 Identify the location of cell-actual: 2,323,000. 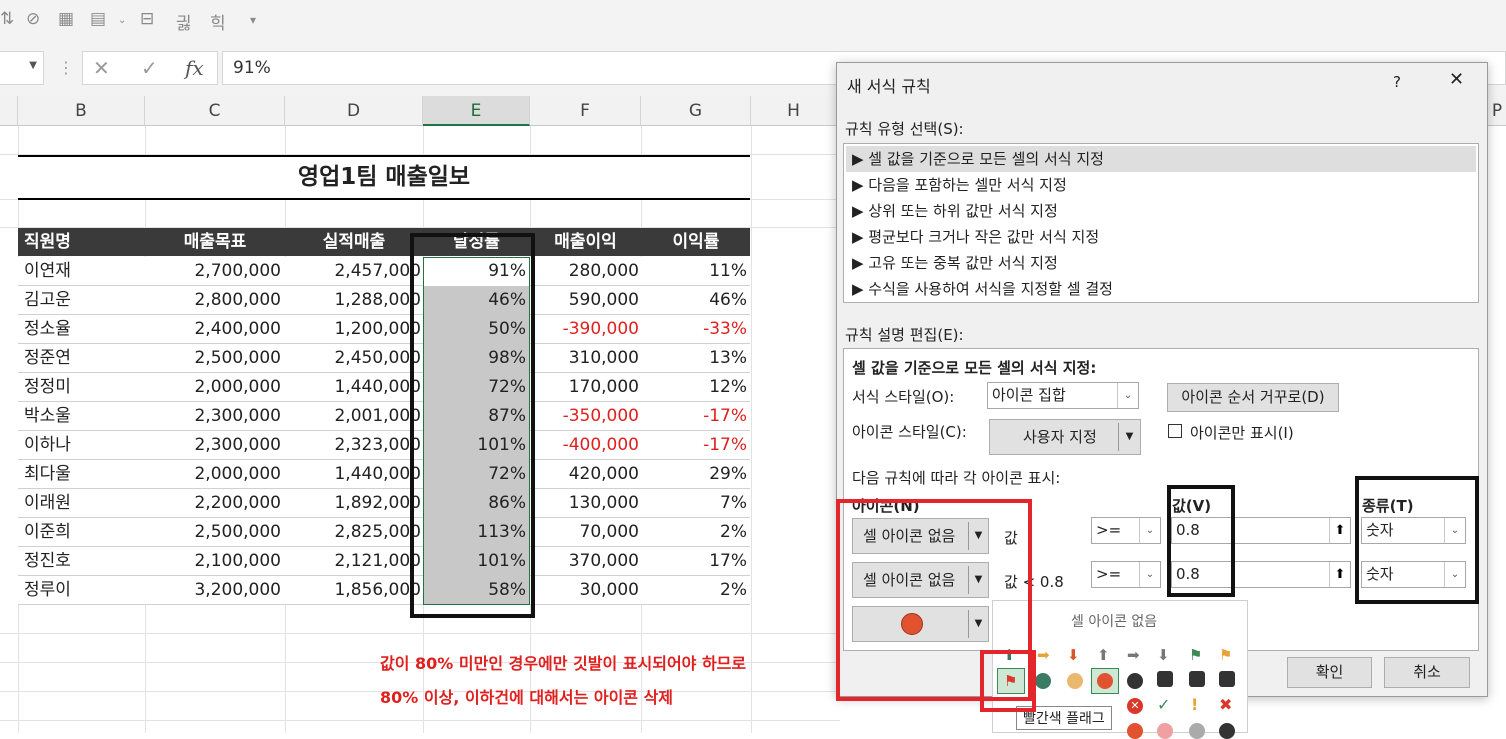
(353, 445).